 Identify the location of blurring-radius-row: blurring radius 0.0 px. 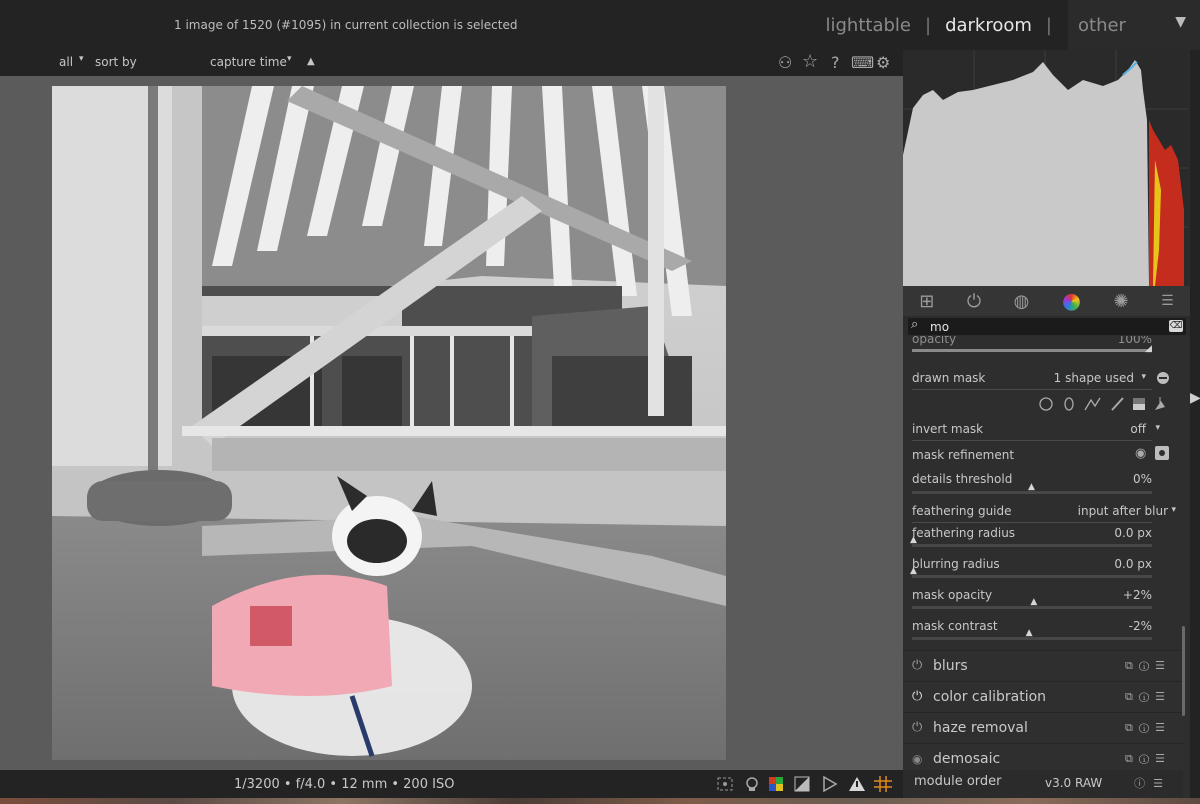
(1032, 564).